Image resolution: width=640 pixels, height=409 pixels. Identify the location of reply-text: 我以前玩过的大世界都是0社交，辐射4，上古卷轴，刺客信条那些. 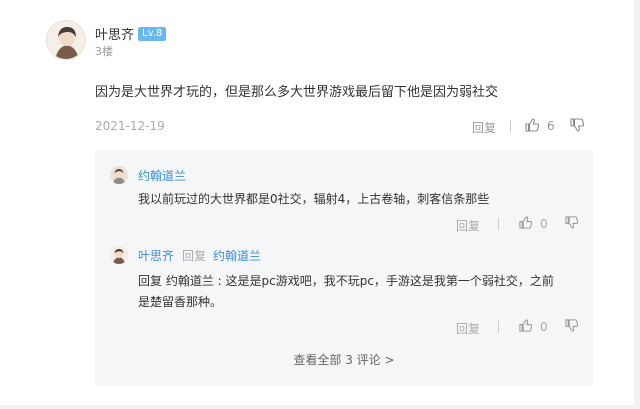
(314, 199).